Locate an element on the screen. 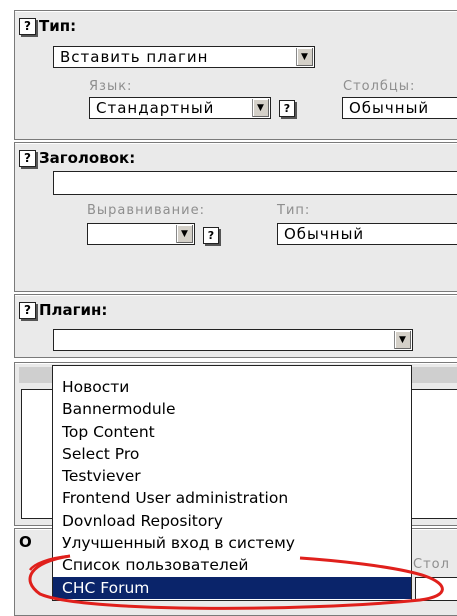  dropdown-option-top-content: Top Content is located at coordinates (232, 432).